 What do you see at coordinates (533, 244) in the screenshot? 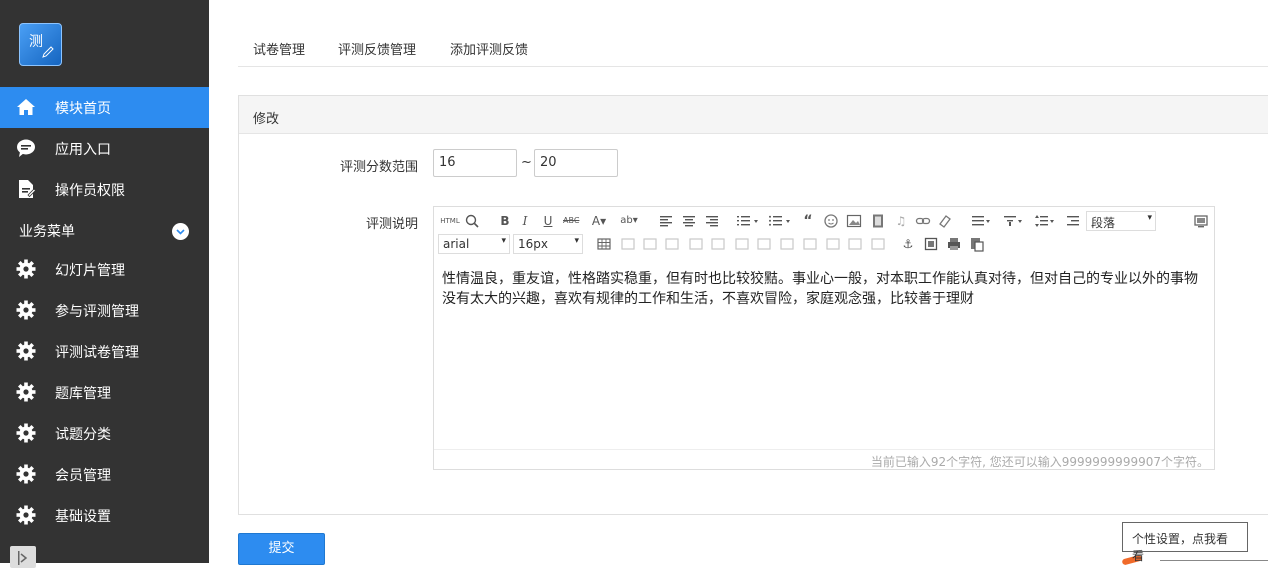
I see `font-size-value: 16px` at bounding box center [533, 244].